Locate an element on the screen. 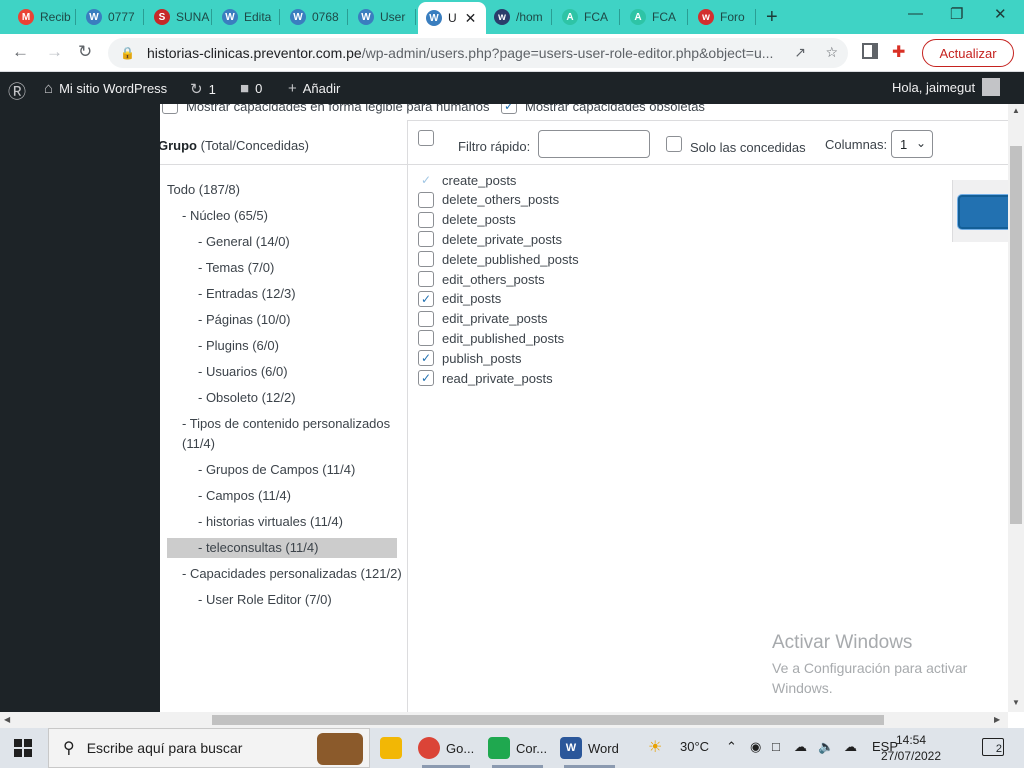 Image resolution: width=1024 pixels, height=768 pixels. group-item: - Páginas (10/0) is located at coordinates (244, 320).